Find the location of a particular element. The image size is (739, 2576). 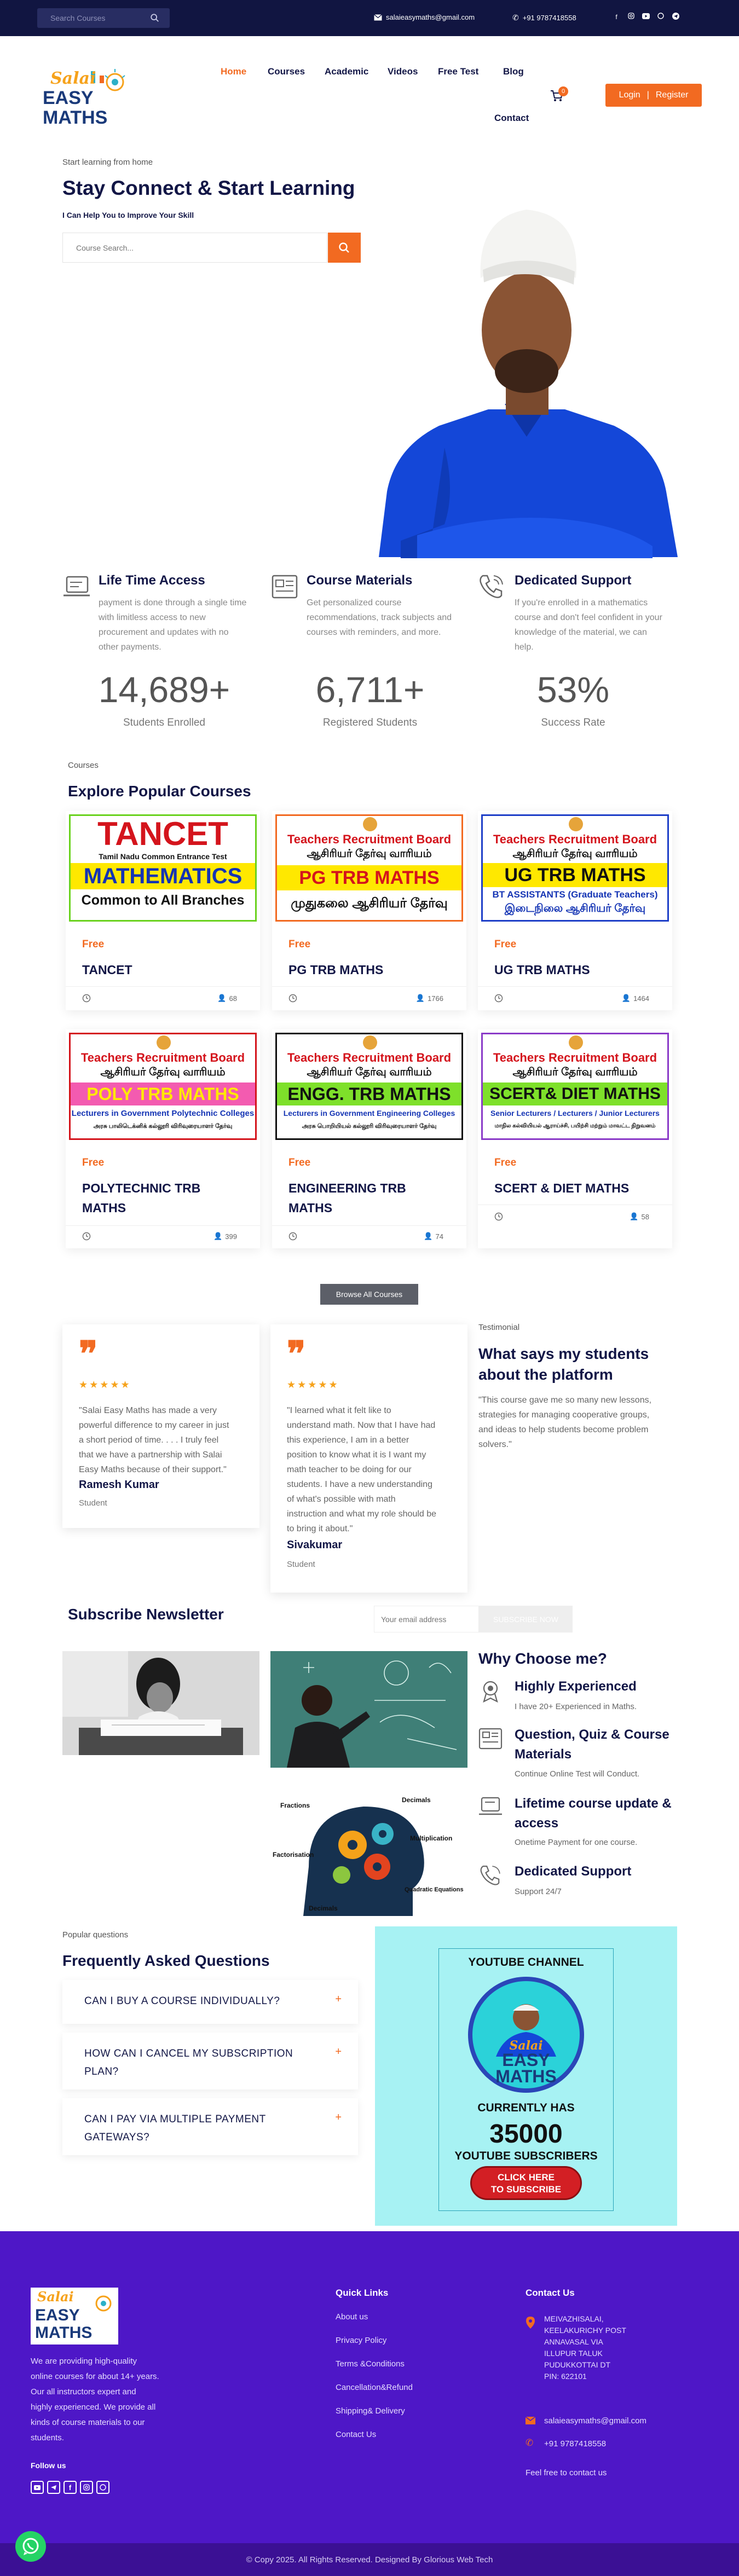

top-email-text: salaieasymaths@gmail.com is located at coordinates (430, 17).